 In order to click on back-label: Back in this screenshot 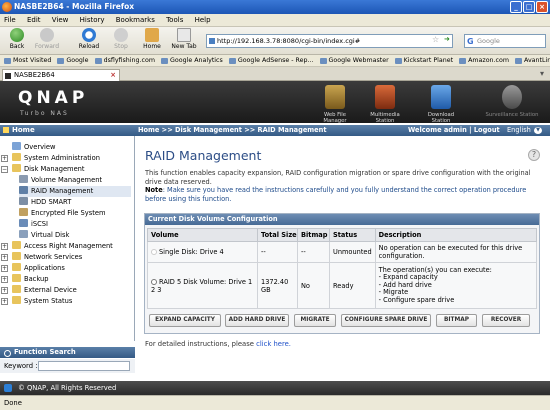, I will do `click(17, 46)`.